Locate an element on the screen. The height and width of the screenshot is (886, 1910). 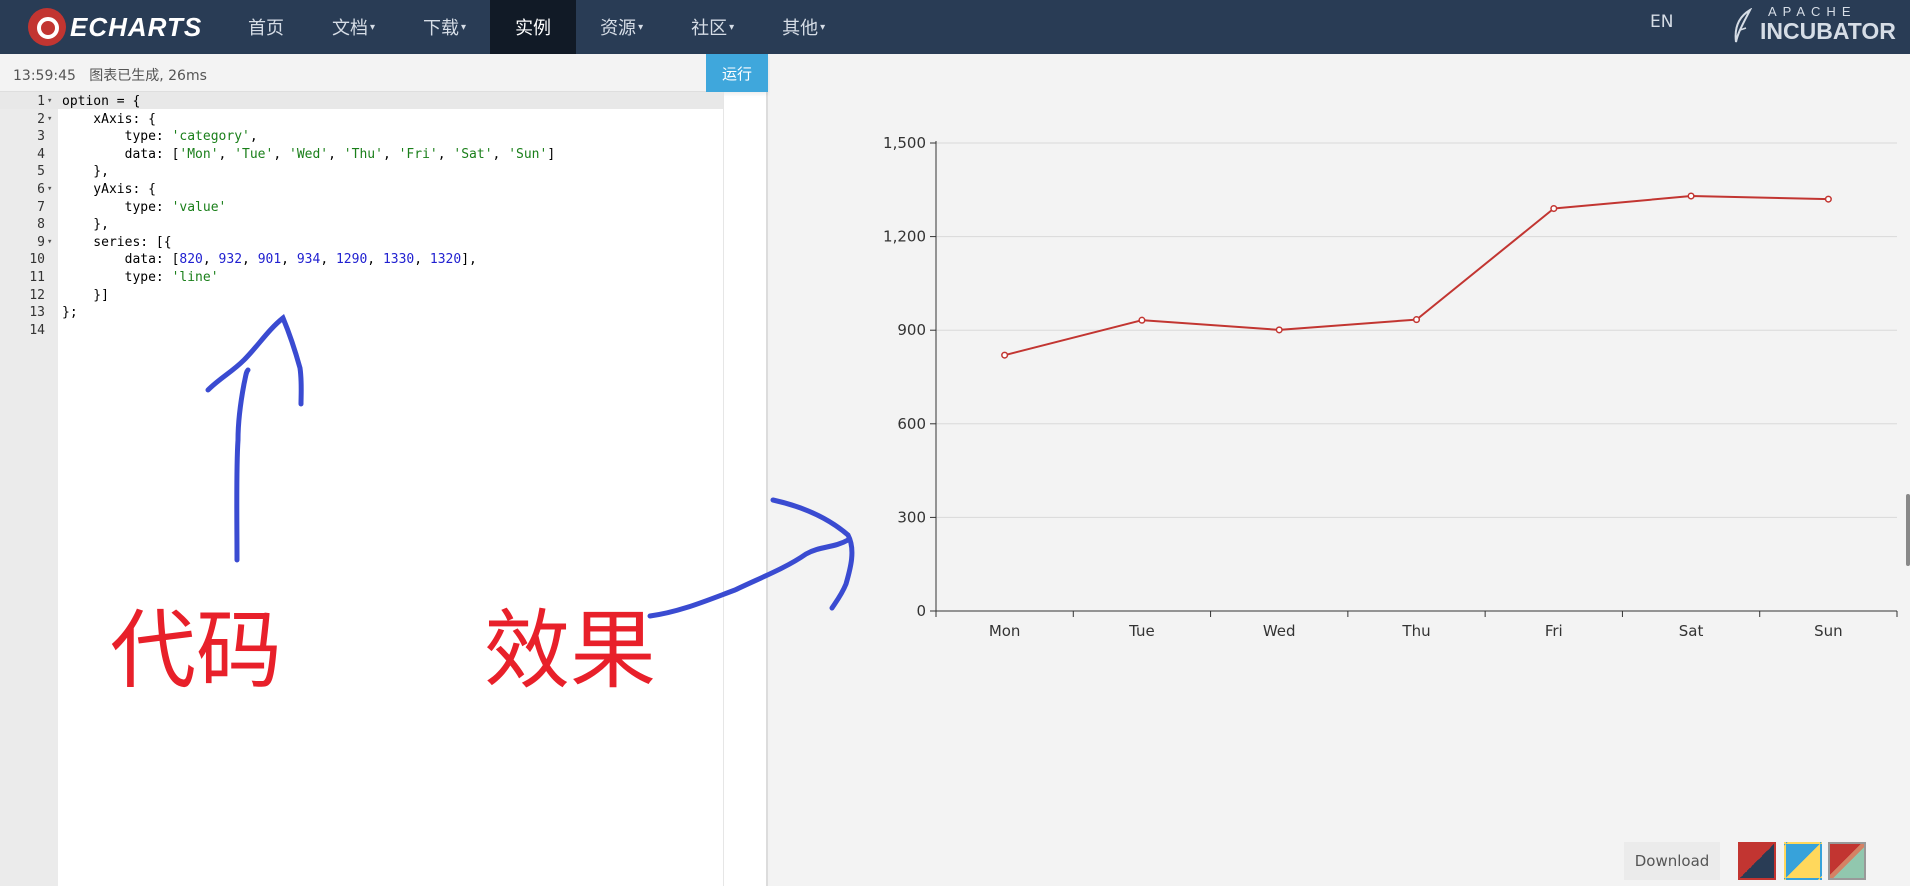
code-line: 3 type: 'category', is located at coordinates (361, 137).